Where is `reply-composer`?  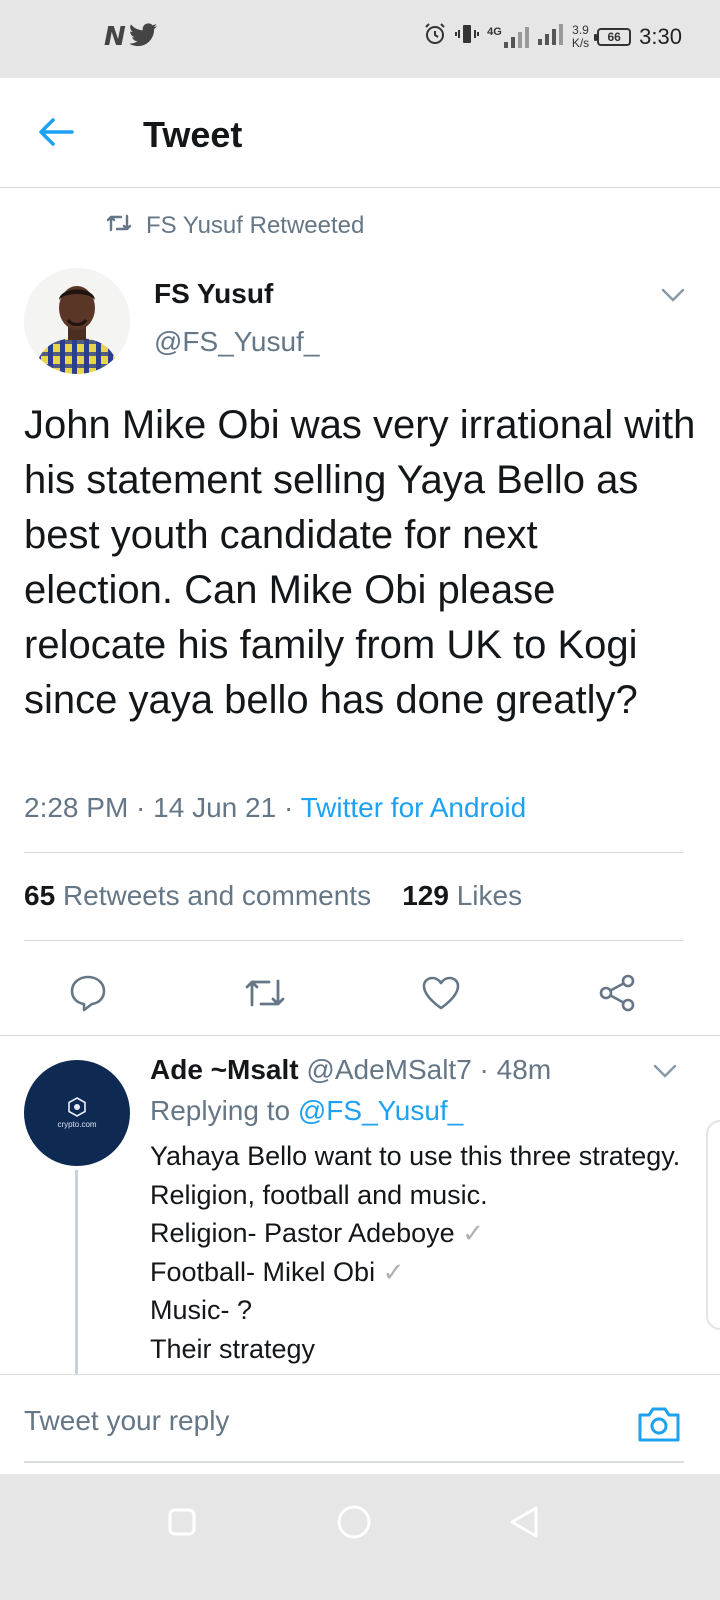 reply-composer is located at coordinates (360, 1424).